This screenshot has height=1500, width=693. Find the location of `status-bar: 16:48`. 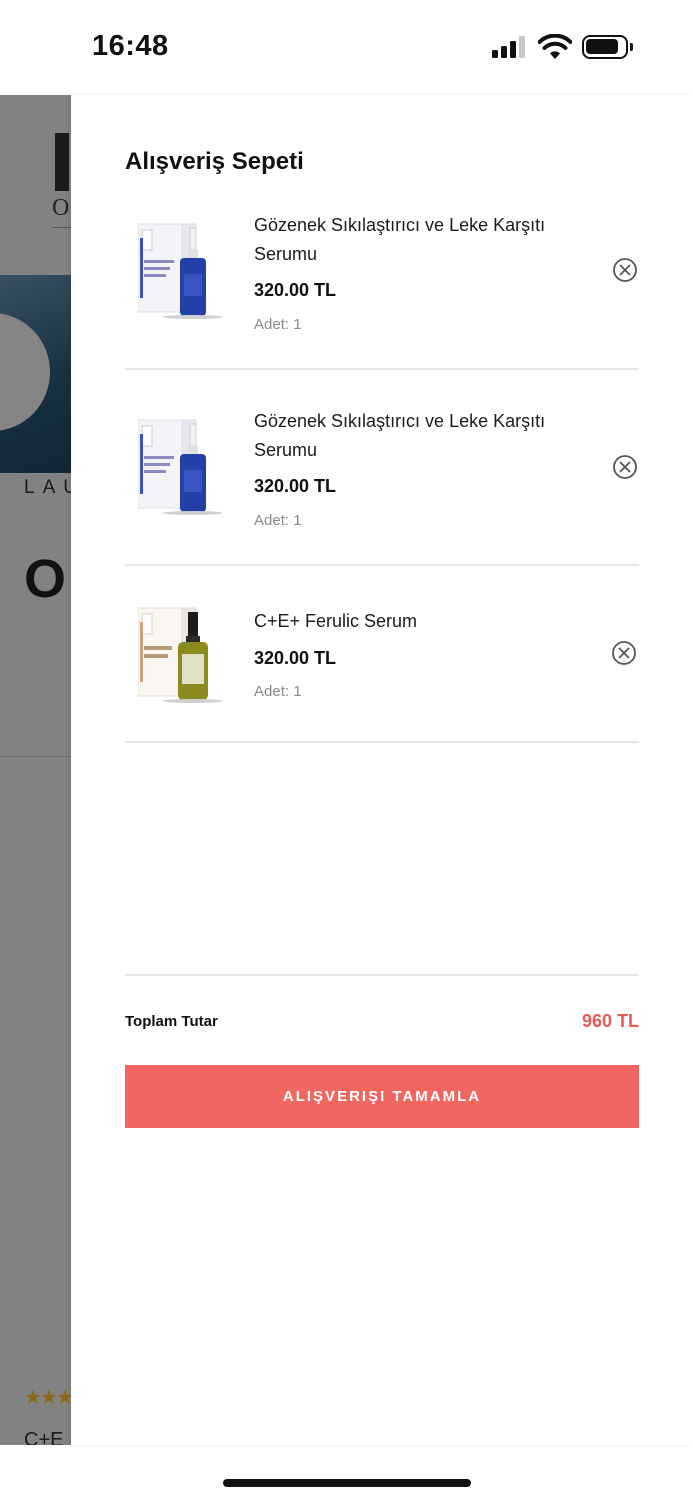

status-bar: 16:48 is located at coordinates (346, 47).